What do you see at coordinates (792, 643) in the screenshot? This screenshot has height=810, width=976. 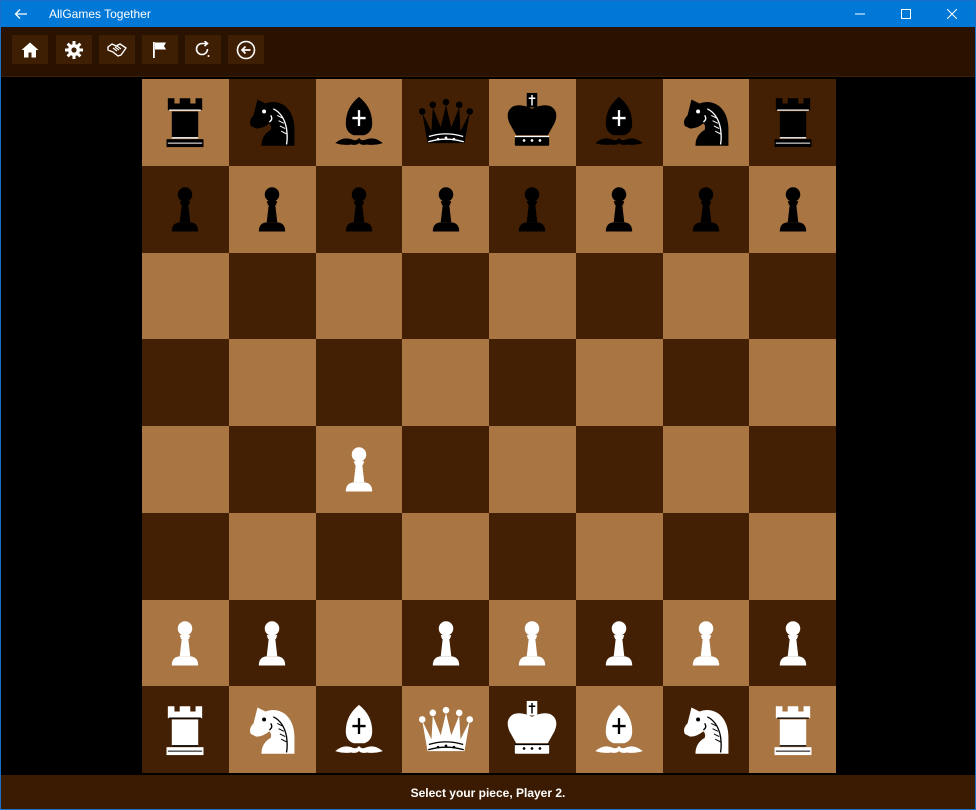 I see `board-square-h2` at bounding box center [792, 643].